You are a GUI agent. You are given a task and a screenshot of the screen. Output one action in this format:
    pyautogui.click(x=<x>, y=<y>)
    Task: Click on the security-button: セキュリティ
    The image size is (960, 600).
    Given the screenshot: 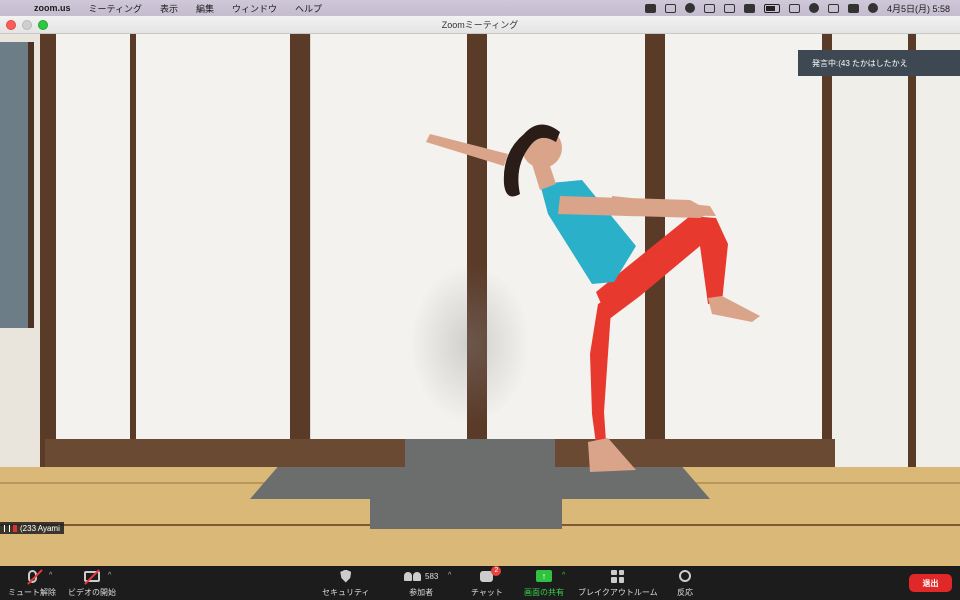 What is the action you would take?
    pyautogui.click(x=346, y=583)
    